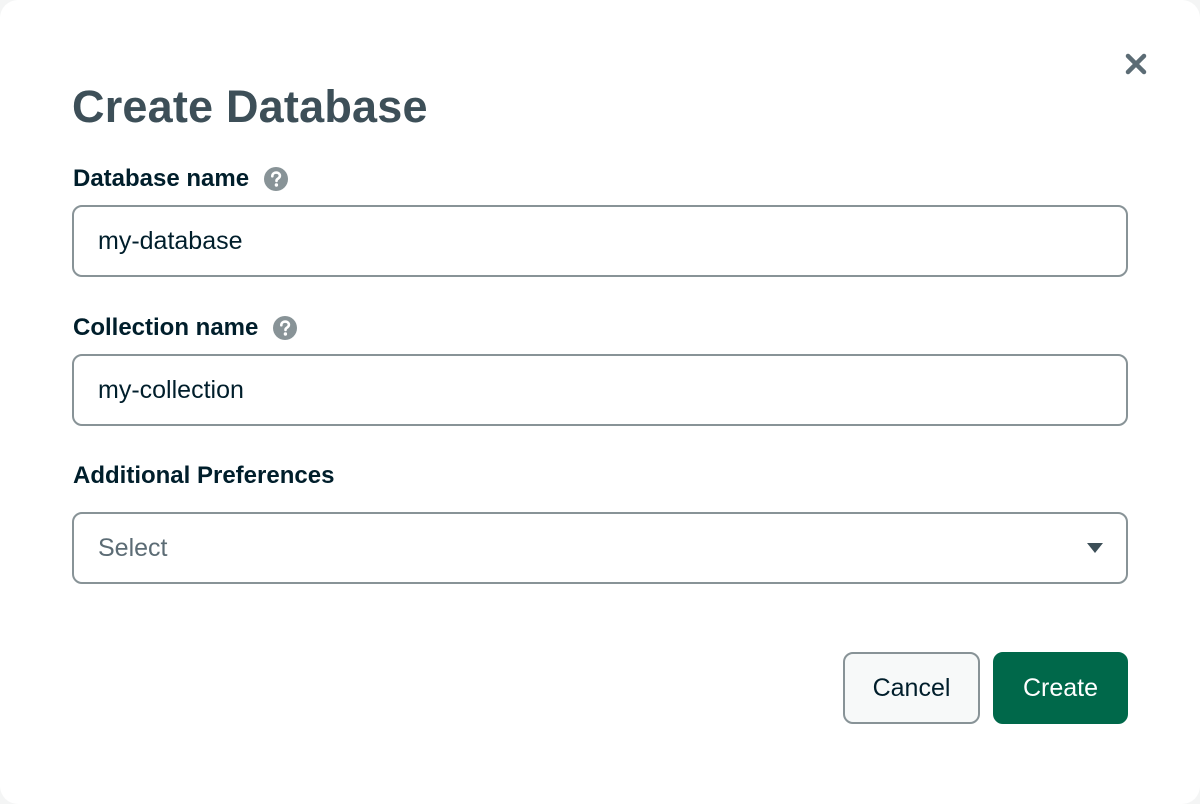 The height and width of the screenshot is (804, 1200). I want to click on select-placeholder: Select, so click(133, 547).